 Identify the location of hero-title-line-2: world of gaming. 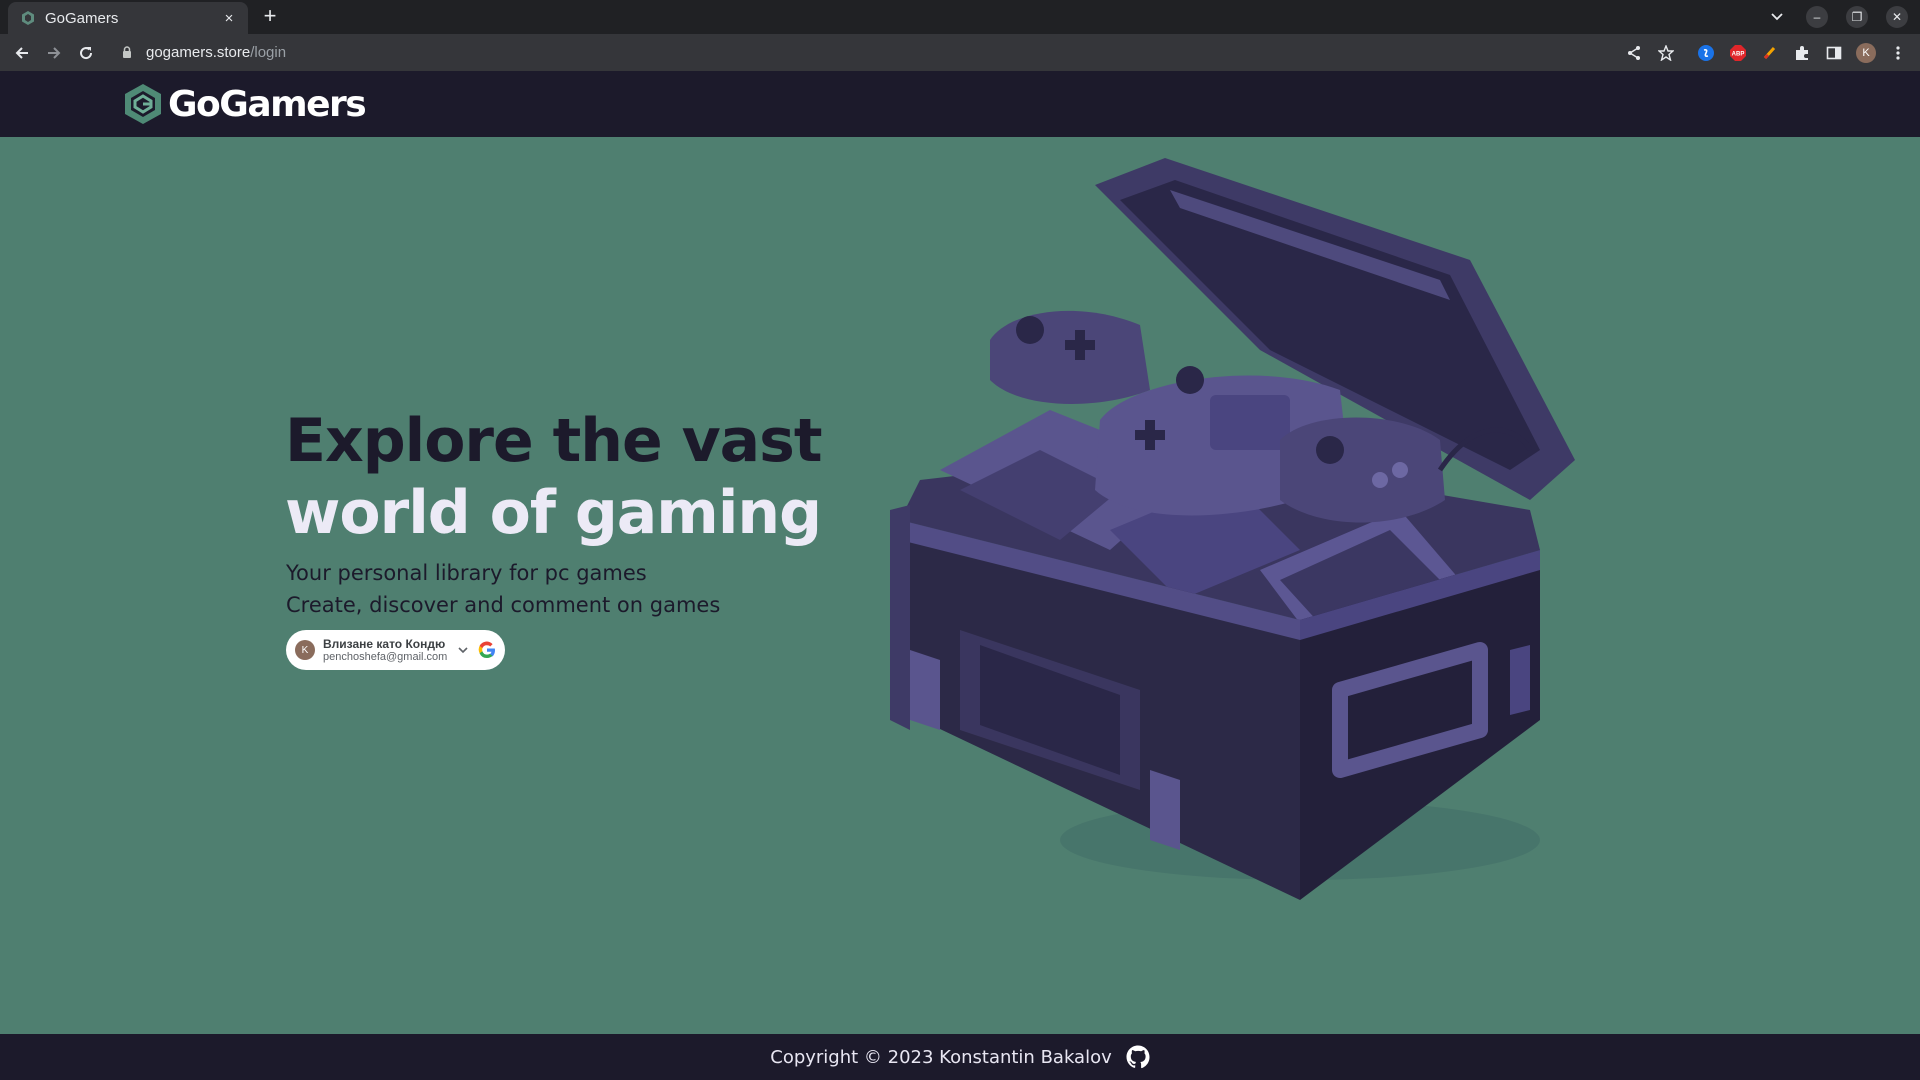
(553, 513).